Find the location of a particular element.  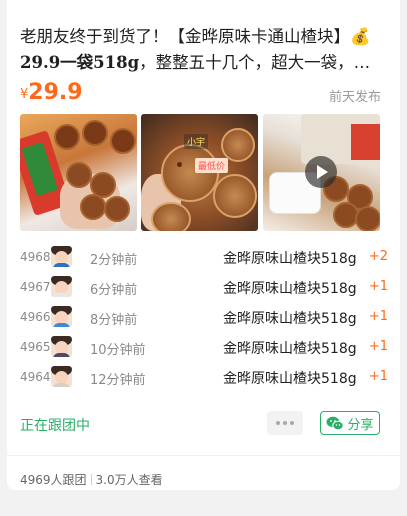

footer-stats: 4969人跟团 3.0万人查看 is located at coordinates (91, 479).